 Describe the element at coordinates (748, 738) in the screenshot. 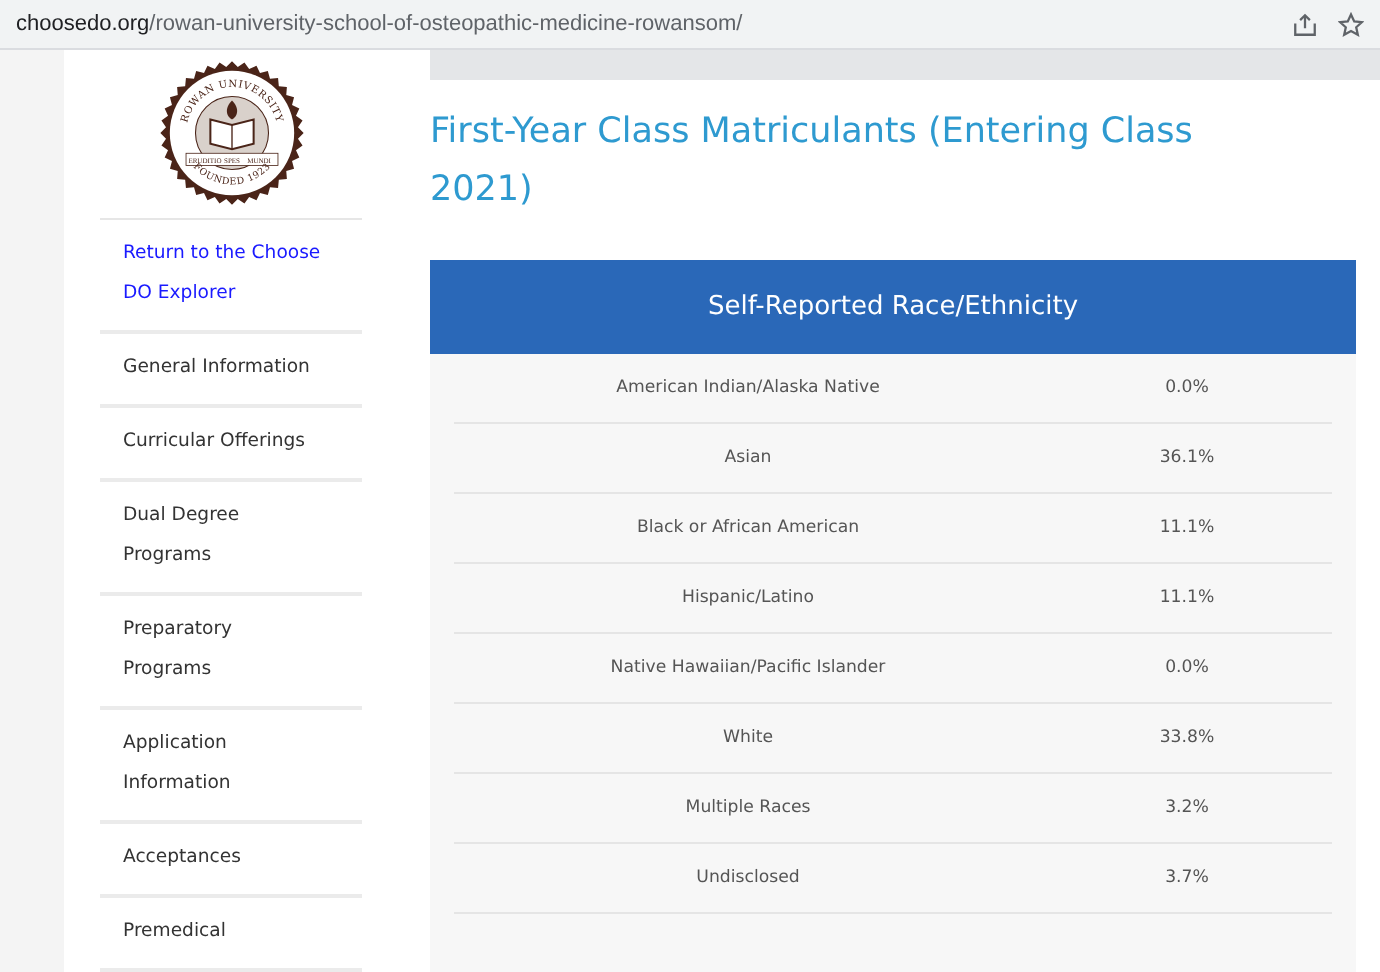

I see `race-label: White` at that location.